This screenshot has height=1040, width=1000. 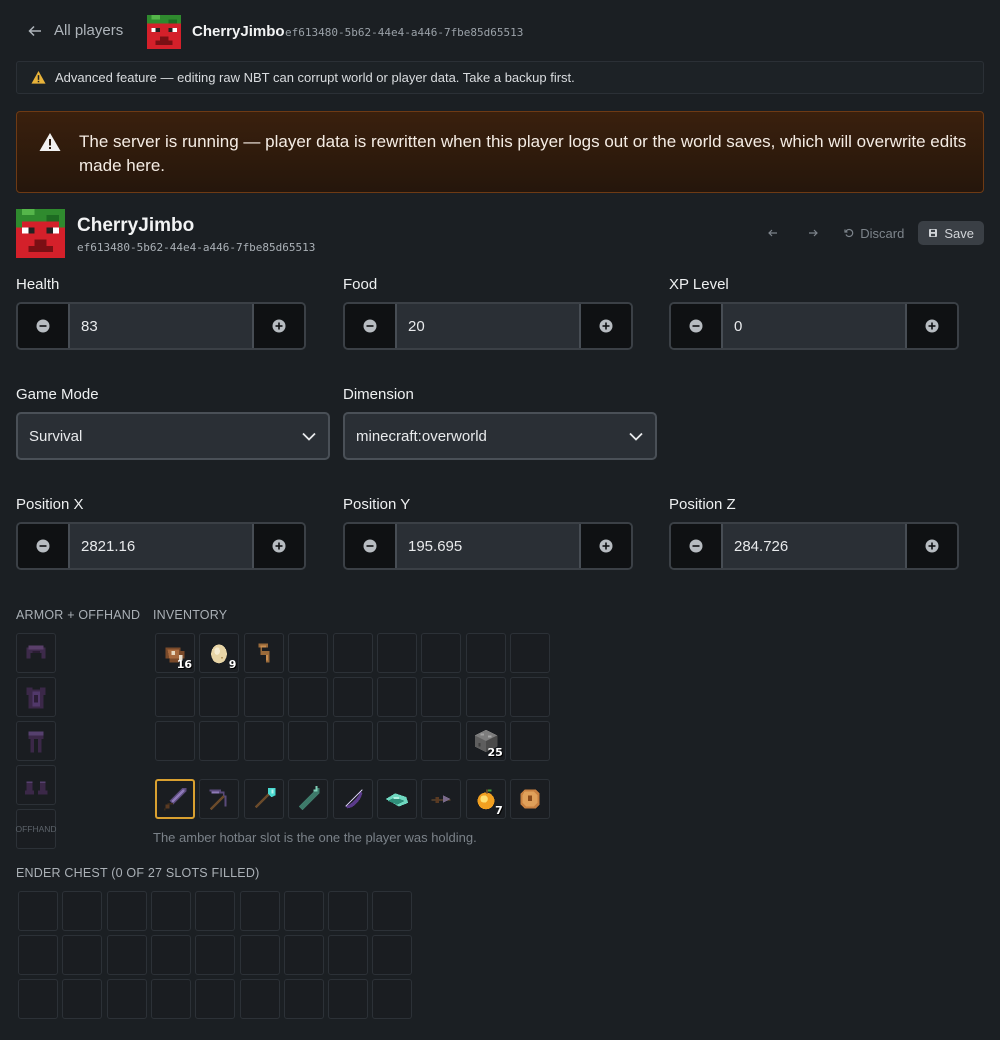 I want to click on leggings-slot, so click(x=36, y=741).